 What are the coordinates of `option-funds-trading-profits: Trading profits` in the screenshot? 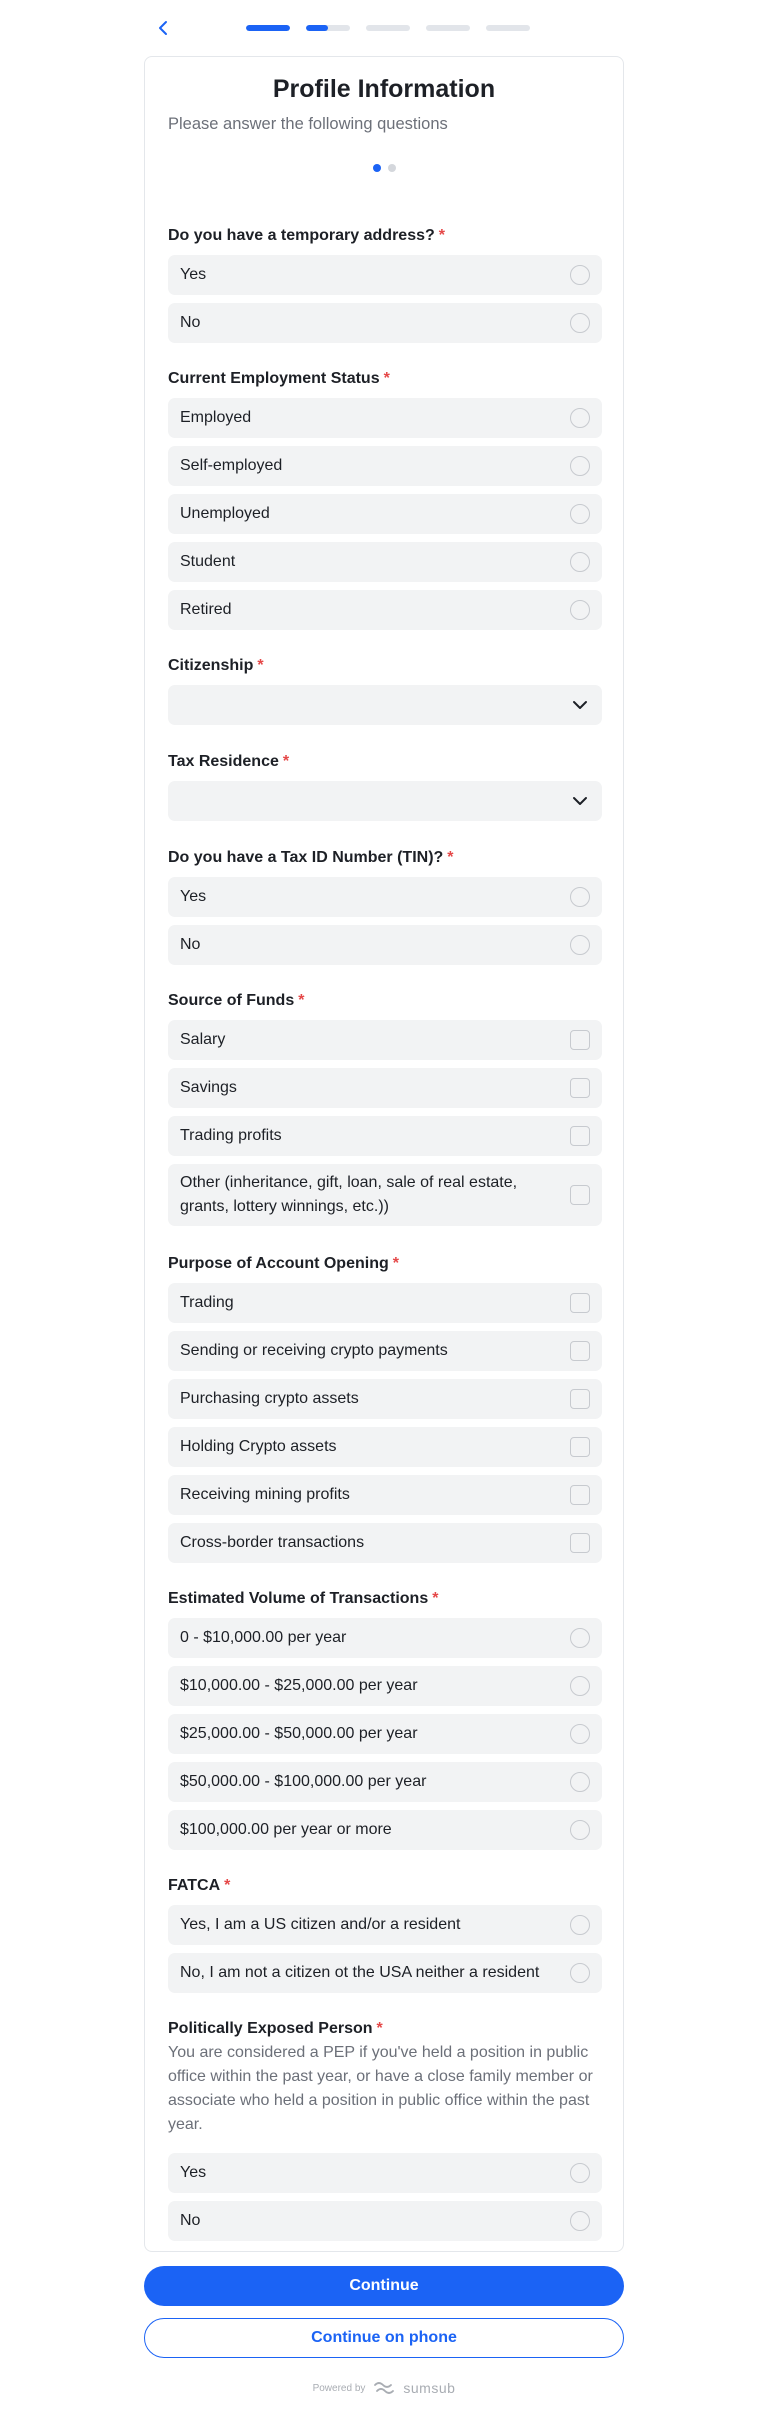 It's located at (385, 1136).